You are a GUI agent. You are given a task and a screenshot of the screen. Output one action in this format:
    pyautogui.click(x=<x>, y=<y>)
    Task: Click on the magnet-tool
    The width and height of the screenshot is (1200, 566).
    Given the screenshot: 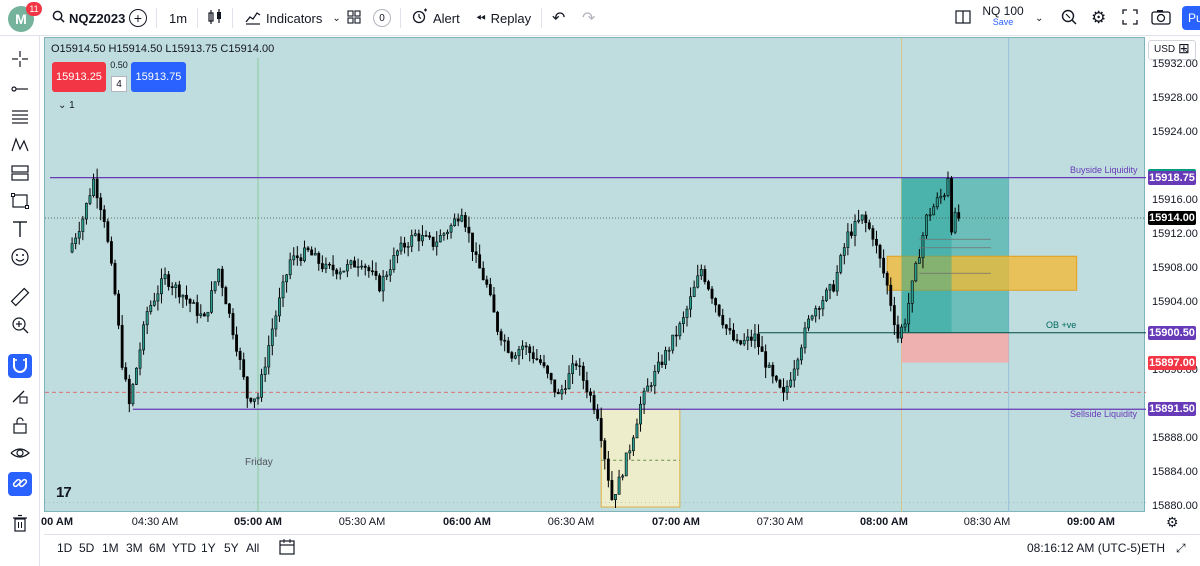 What is the action you would take?
    pyautogui.click(x=20, y=366)
    